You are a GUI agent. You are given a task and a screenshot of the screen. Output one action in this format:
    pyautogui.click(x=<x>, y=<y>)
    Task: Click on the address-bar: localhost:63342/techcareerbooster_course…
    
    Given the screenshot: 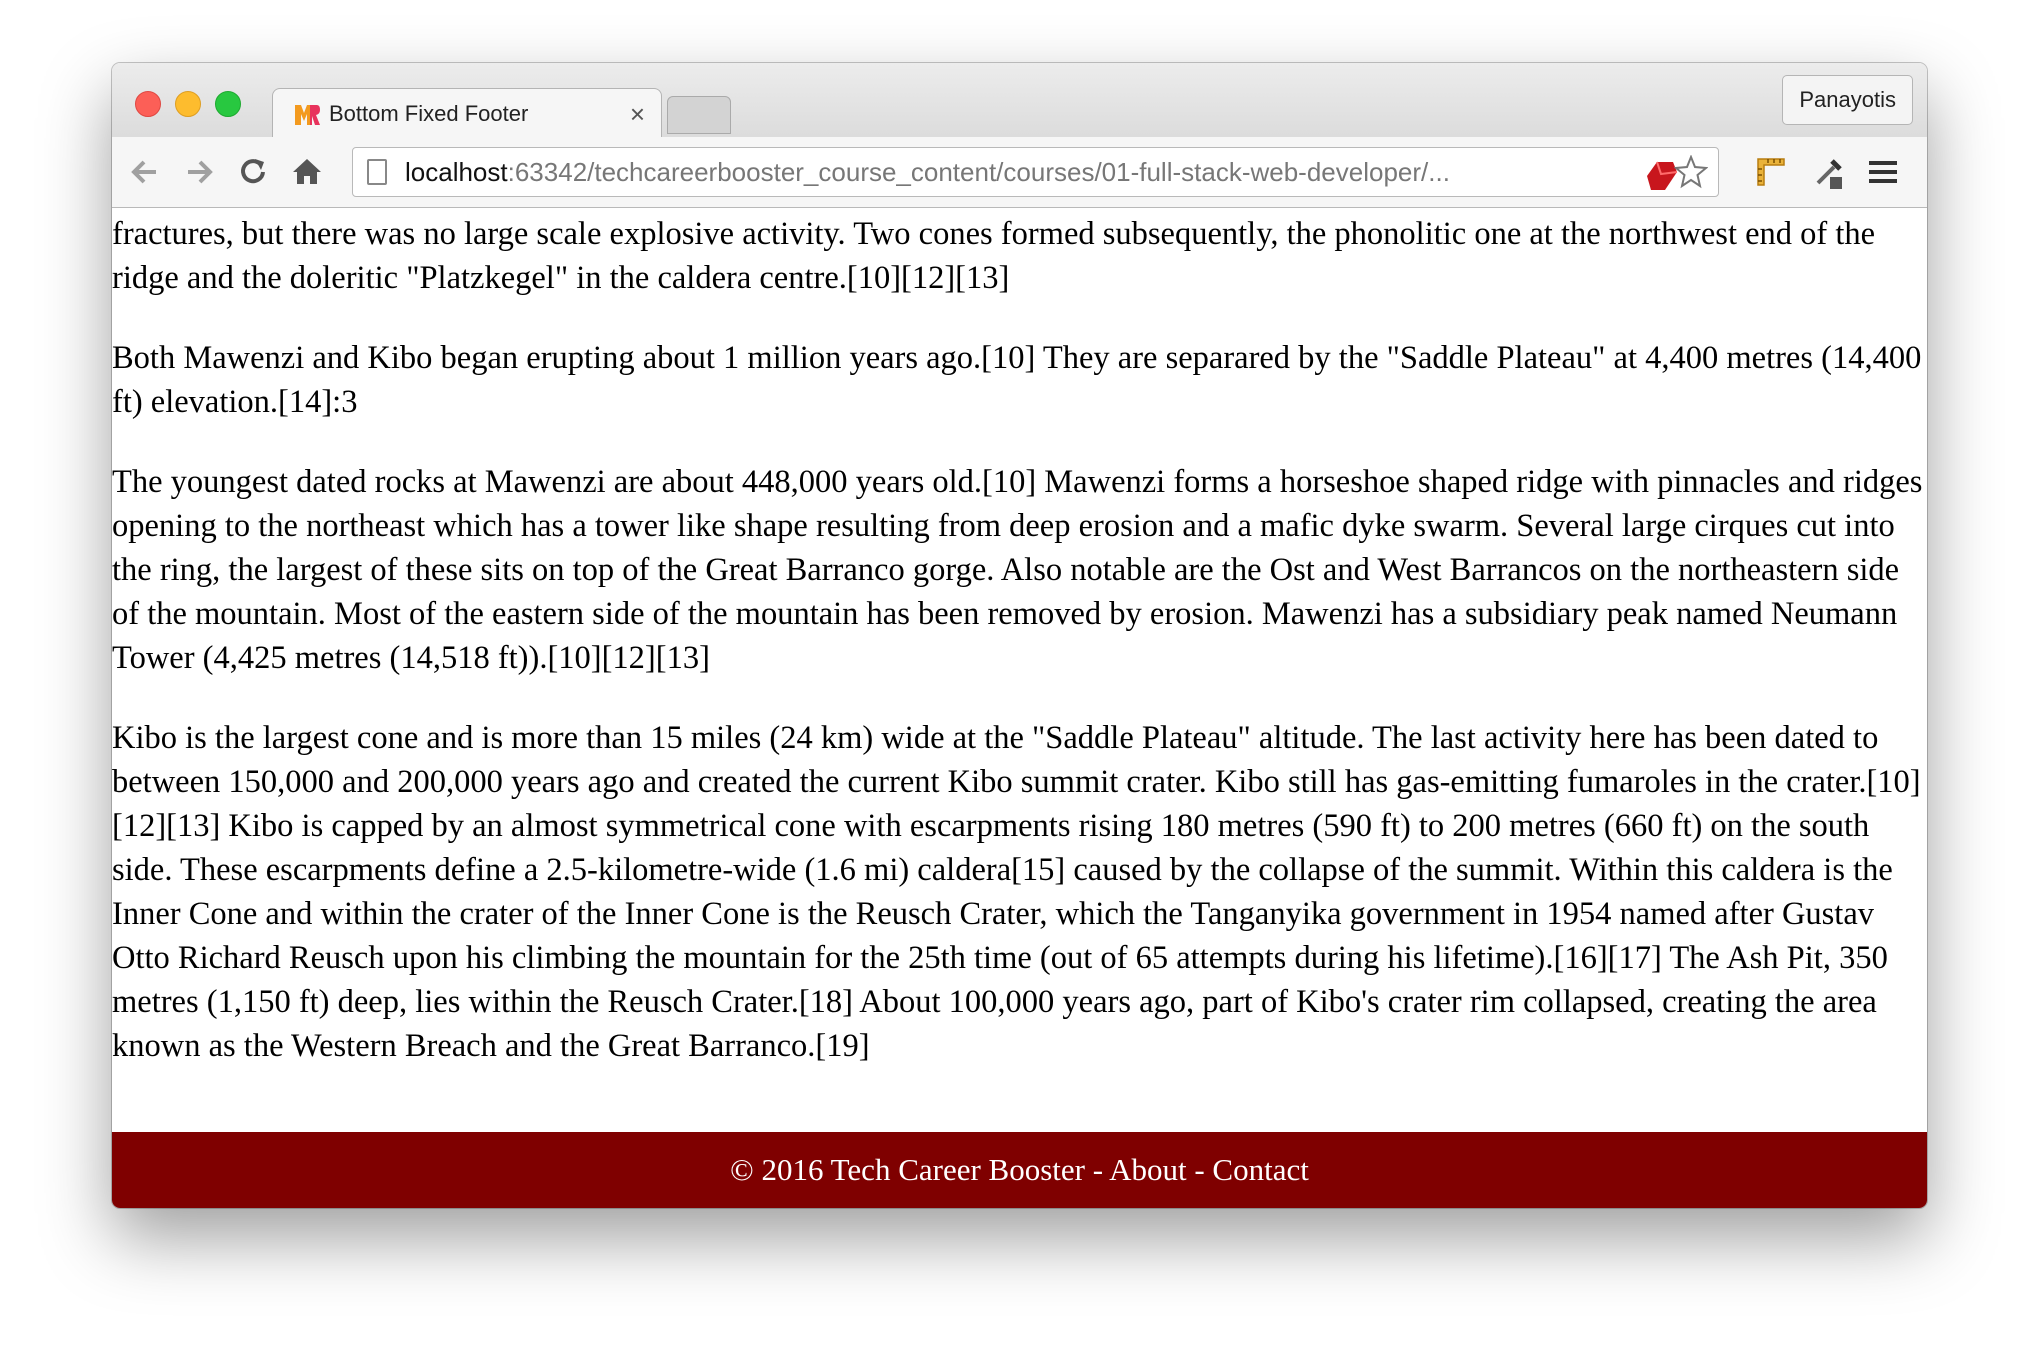 What is the action you would take?
    pyautogui.click(x=1035, y=172)
    